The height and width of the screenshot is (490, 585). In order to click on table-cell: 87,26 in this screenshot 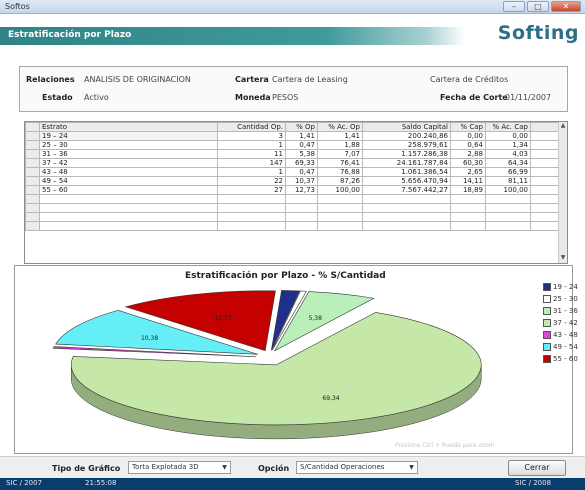, I will do `click(340, 181)`.